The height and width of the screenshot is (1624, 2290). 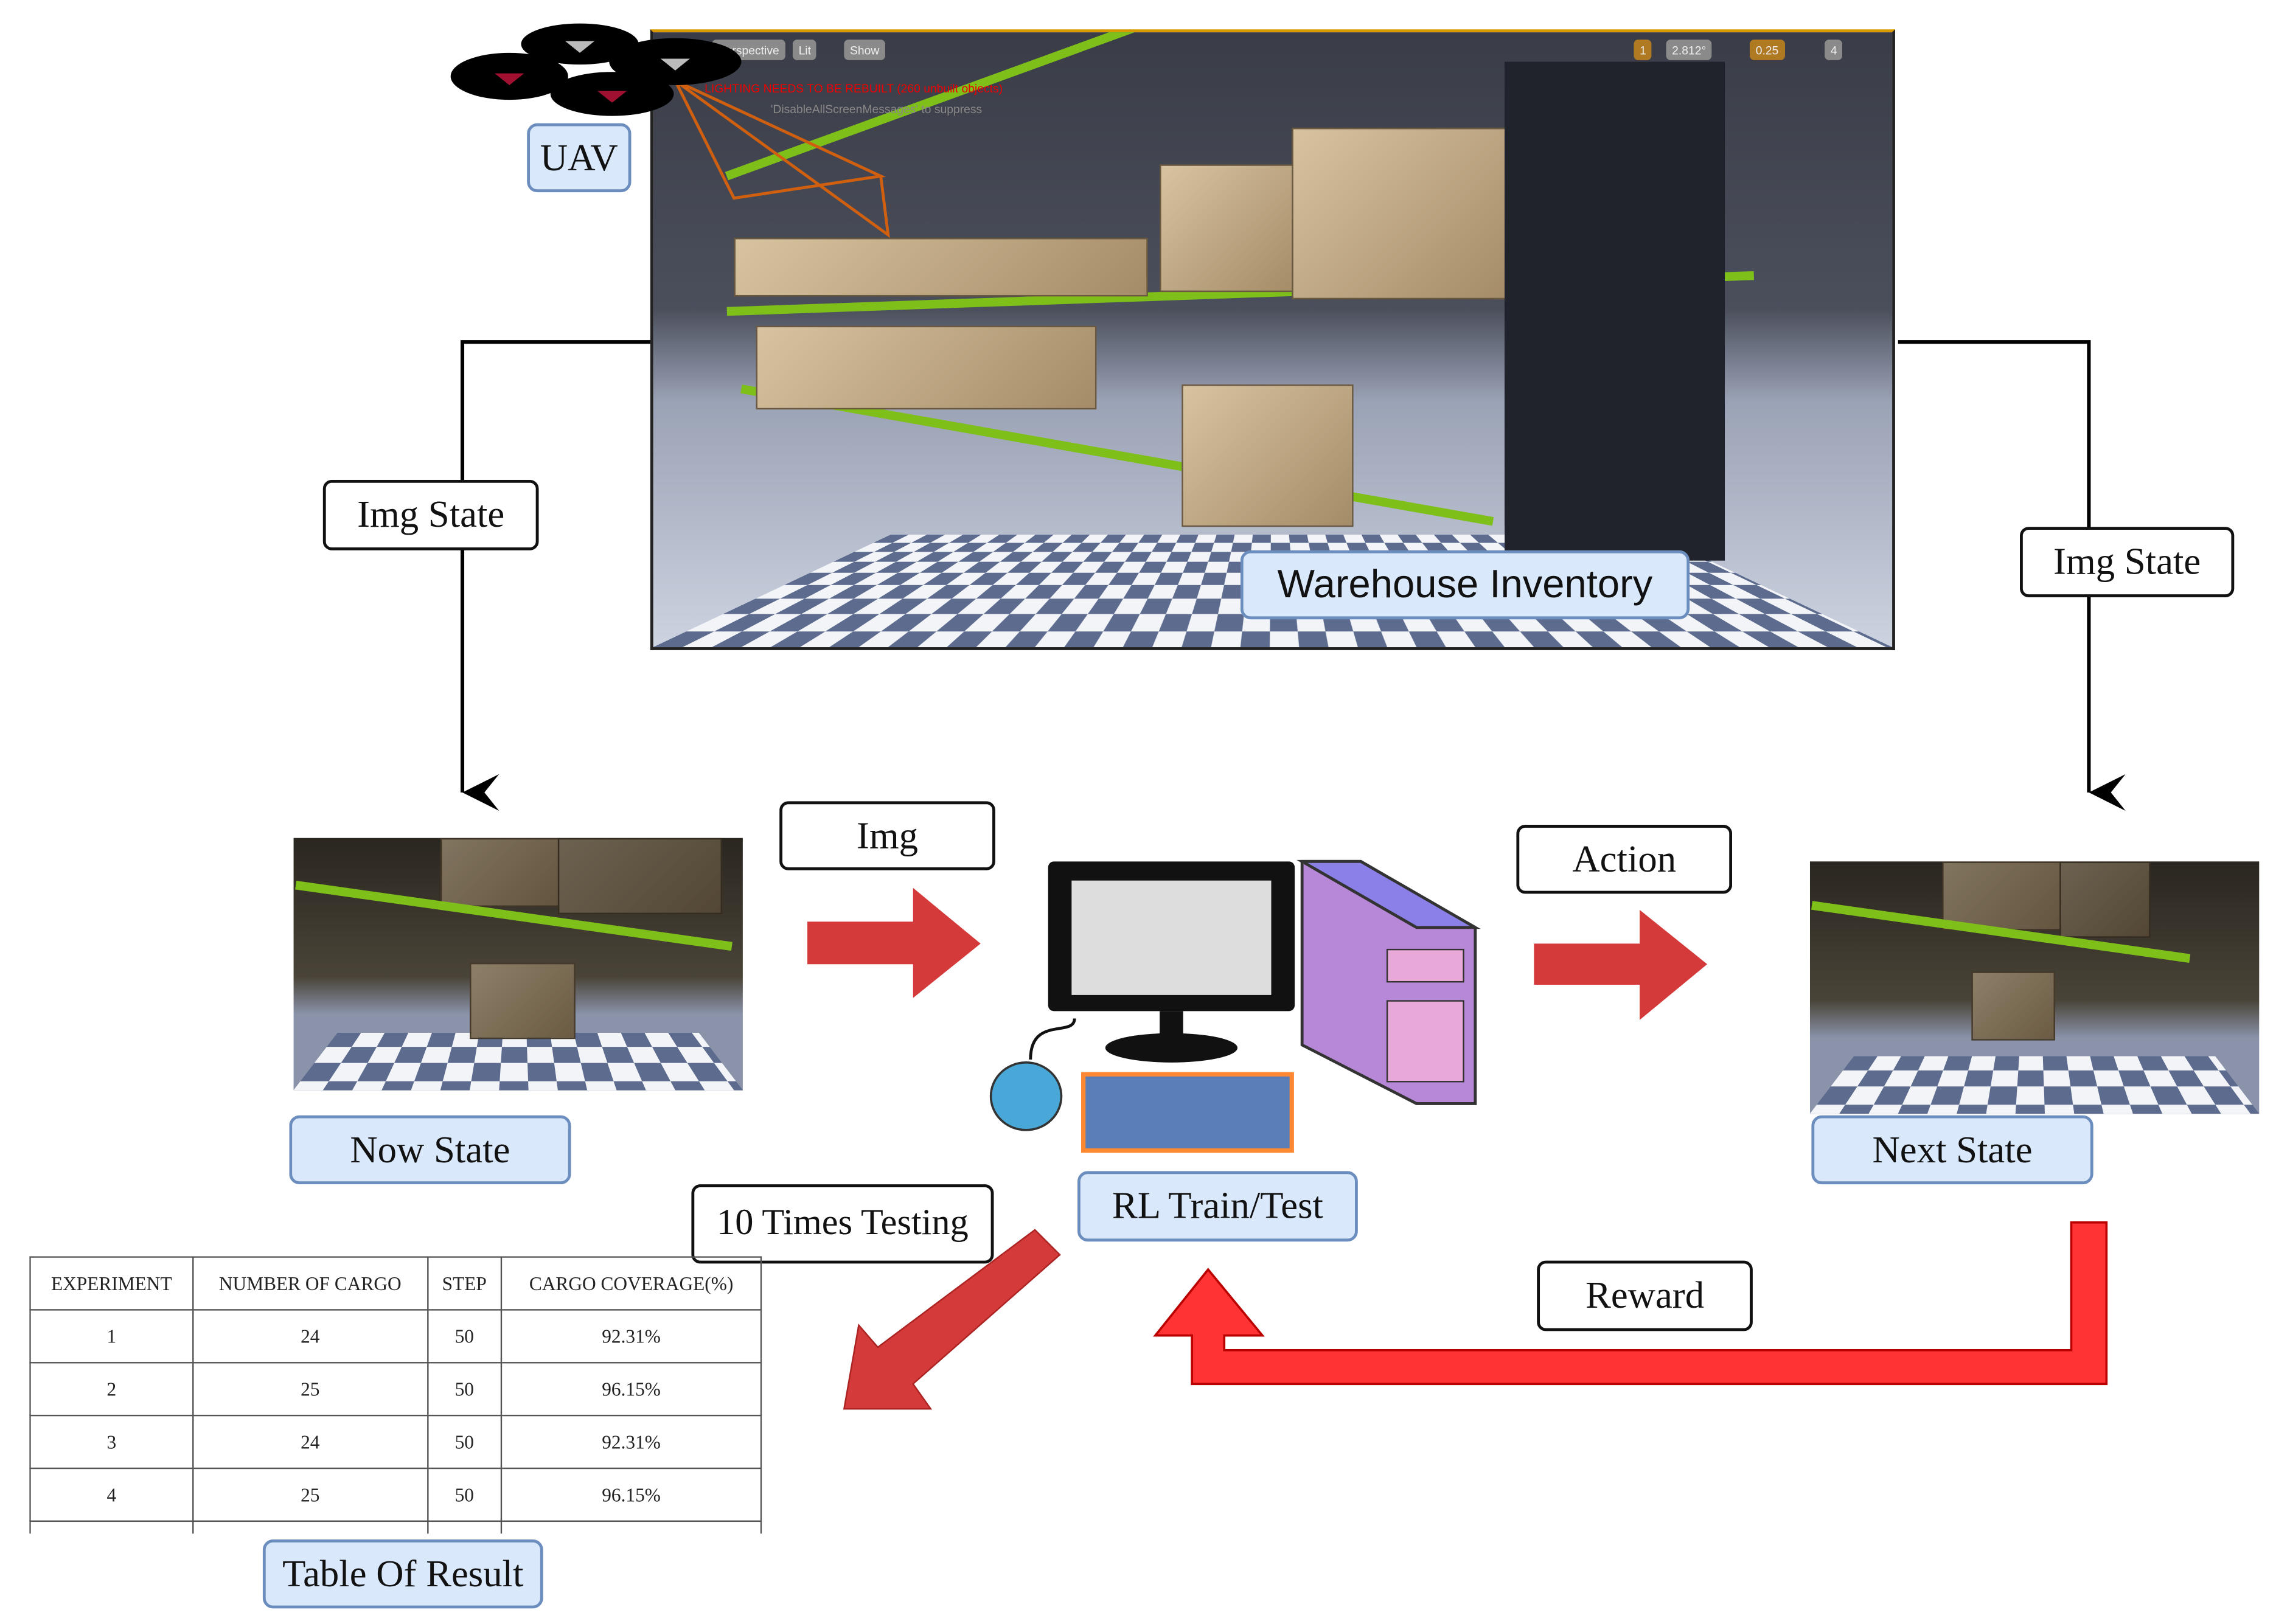 I want to click on ten-times-testing-box: 10 Times Testing, so click(x=842, y=1224).